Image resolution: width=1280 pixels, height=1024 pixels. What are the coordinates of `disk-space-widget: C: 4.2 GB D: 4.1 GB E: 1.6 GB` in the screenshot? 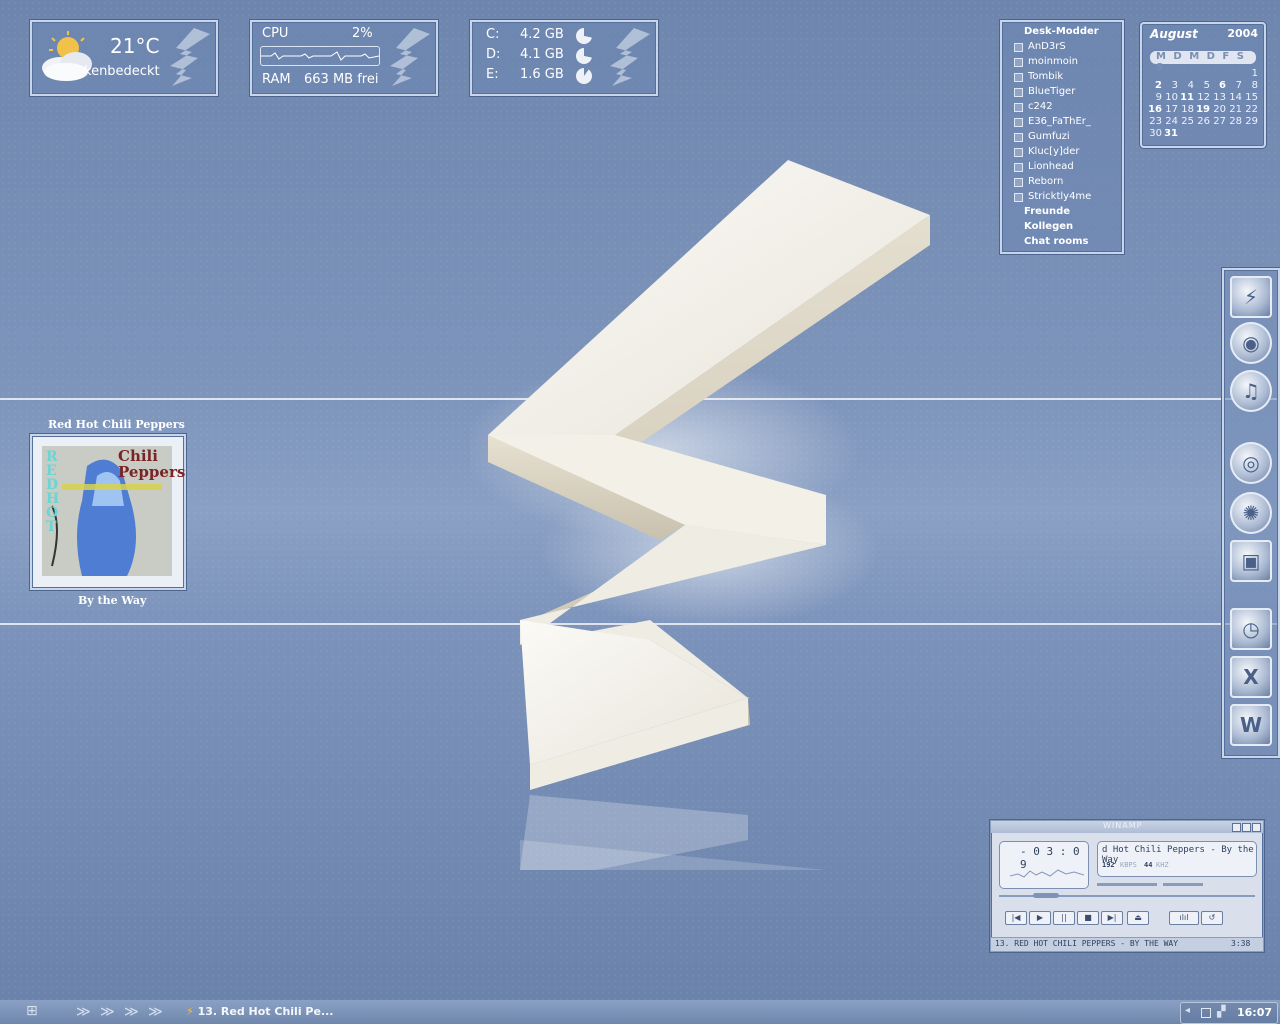 It's located at (564, 58).